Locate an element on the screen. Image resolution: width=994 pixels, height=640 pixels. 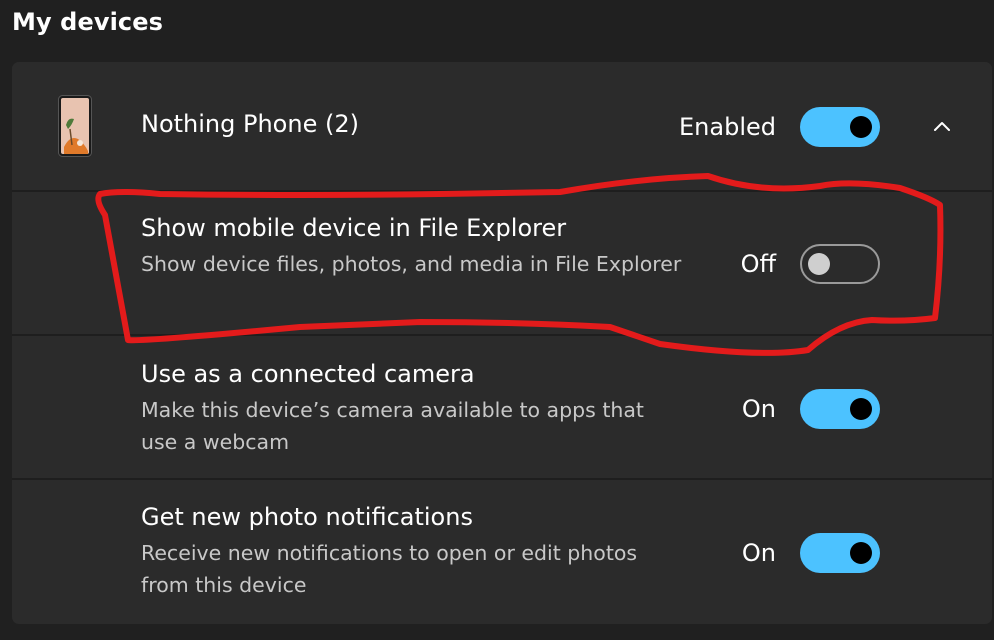
device-status-label: Enabled is located at coordinates (727, 127).